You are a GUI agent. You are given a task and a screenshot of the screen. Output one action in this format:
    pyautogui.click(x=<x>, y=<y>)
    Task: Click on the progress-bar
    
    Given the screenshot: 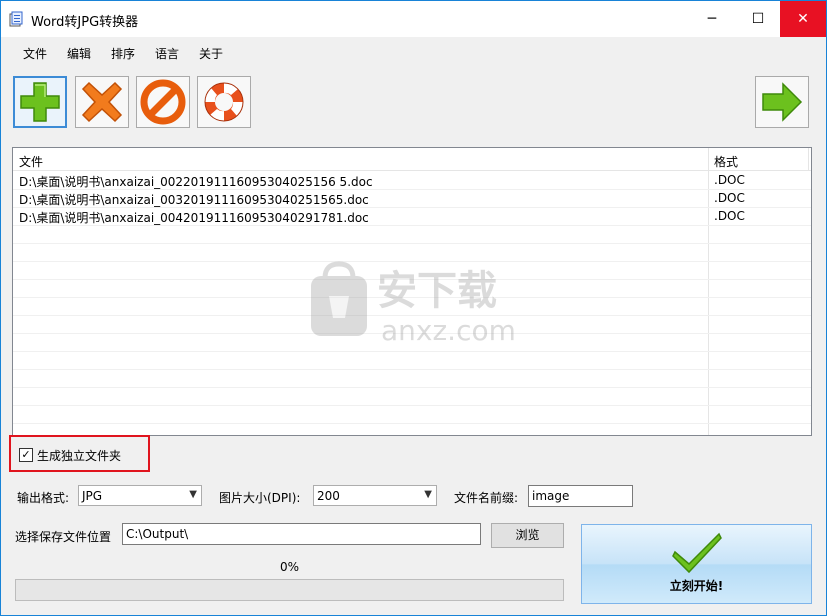 What is the action you would take?
    pyautogui.click(x=289, y=590)
    